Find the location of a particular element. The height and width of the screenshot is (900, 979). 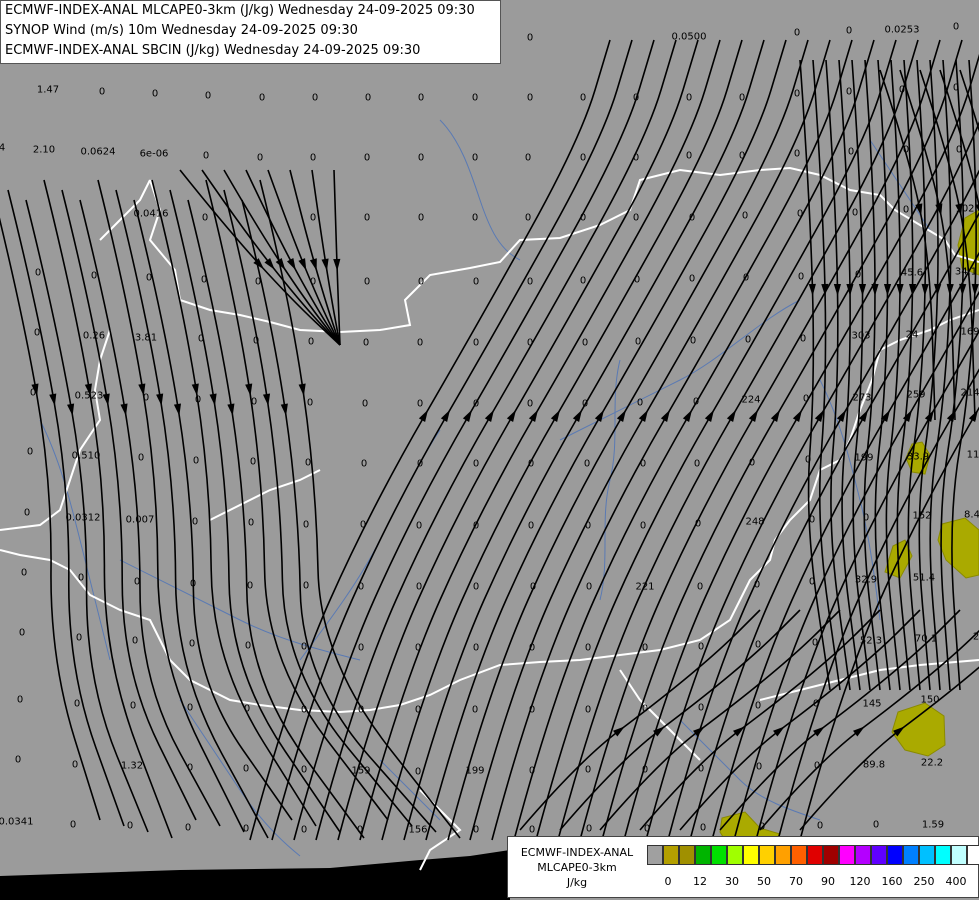

legend-tick: 160 is located at coordinates (892, 881).